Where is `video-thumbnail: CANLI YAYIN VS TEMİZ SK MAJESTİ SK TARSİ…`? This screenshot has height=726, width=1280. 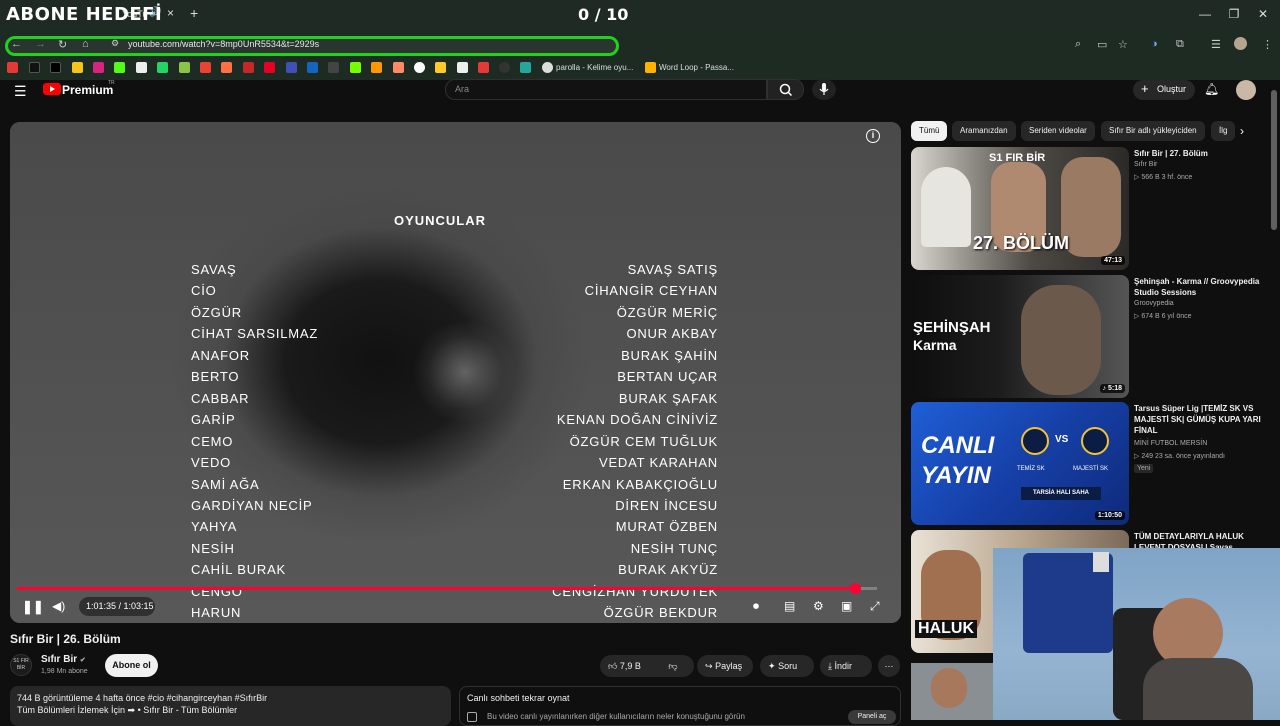
video-thumbnail: CANLI YAYIN VS TEMİZ SK MAJESTİ SK TARSİ… is located at coordinates (1020, 463).